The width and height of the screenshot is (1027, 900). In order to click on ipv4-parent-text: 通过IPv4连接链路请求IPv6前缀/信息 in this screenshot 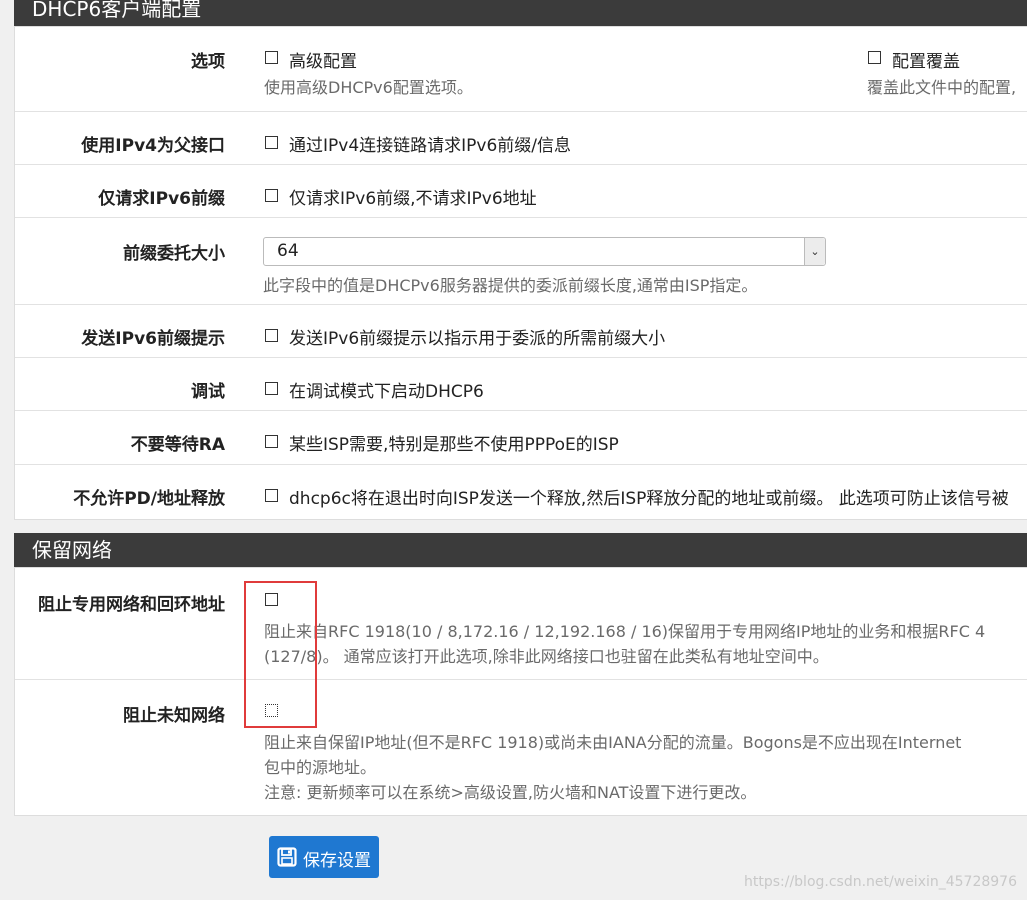, I will do `click(430, 146)`.